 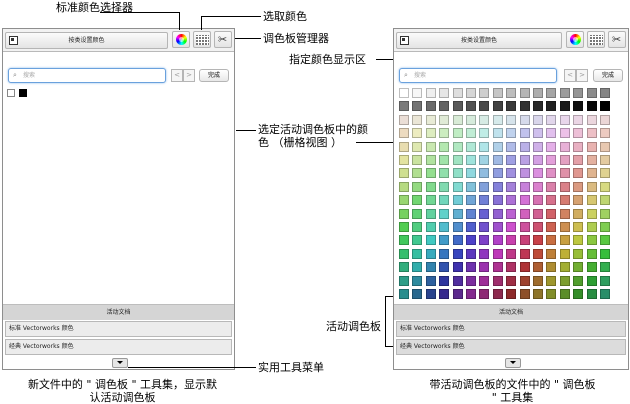 What do you see at coordinates (118, 312) in the screenshot?
I see `active-document-tab: 活动文档` at bounding box center [118, 312].